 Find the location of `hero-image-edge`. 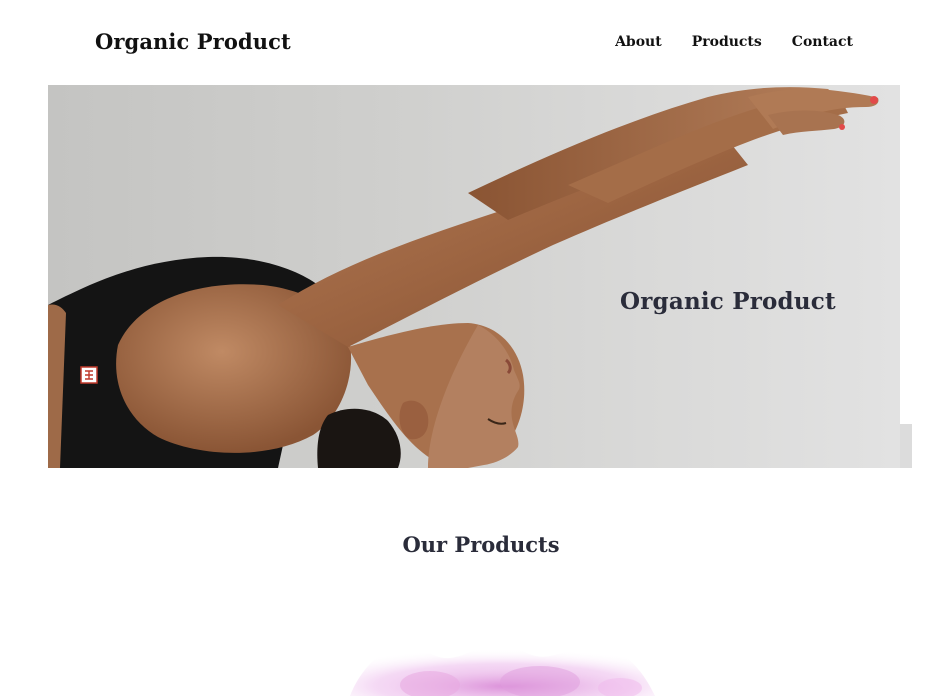

hero-image-edge is located at coordinates (906, 446).